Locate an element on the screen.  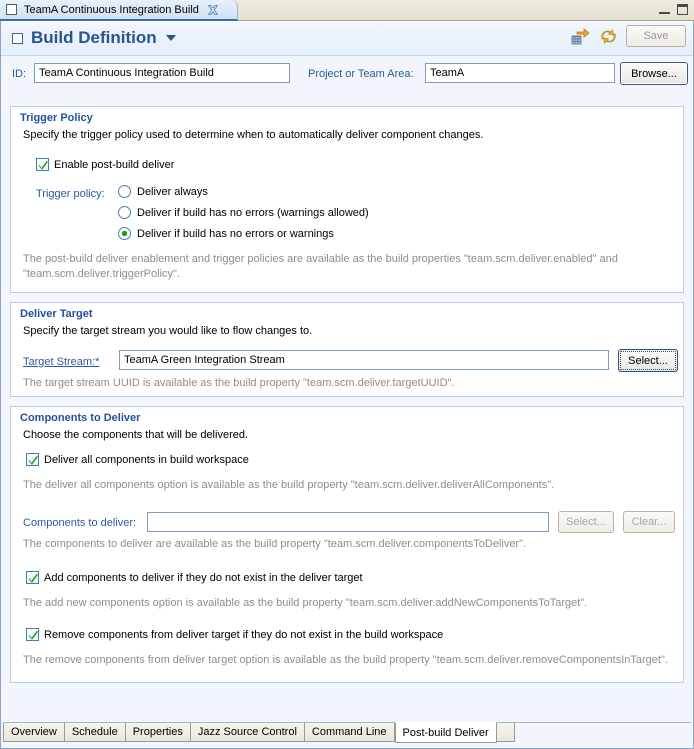
close-icon is located at coordinates (213, 10).